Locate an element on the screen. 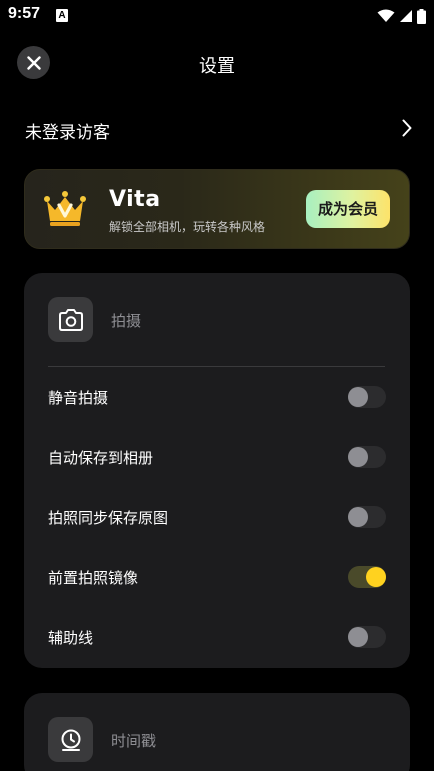 This screenshot has height=771, width=434. setting-label: 静音拍摄 is located at coordinates (78, 398).